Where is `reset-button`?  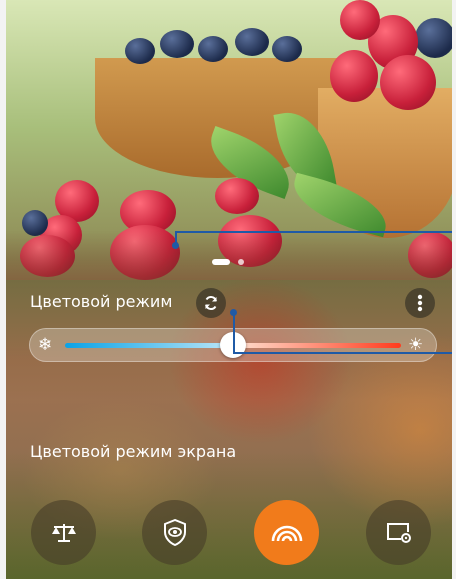 reset-button is located at coordinates (211, 303).